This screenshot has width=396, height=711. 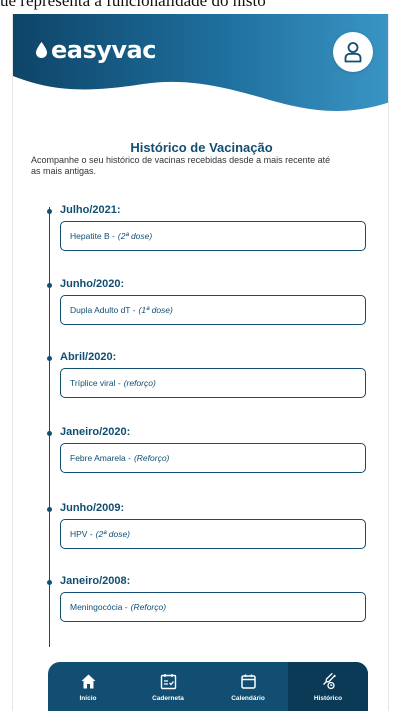 I want to click on entry-date: Abril/2020:, so click(x=88, y=357).